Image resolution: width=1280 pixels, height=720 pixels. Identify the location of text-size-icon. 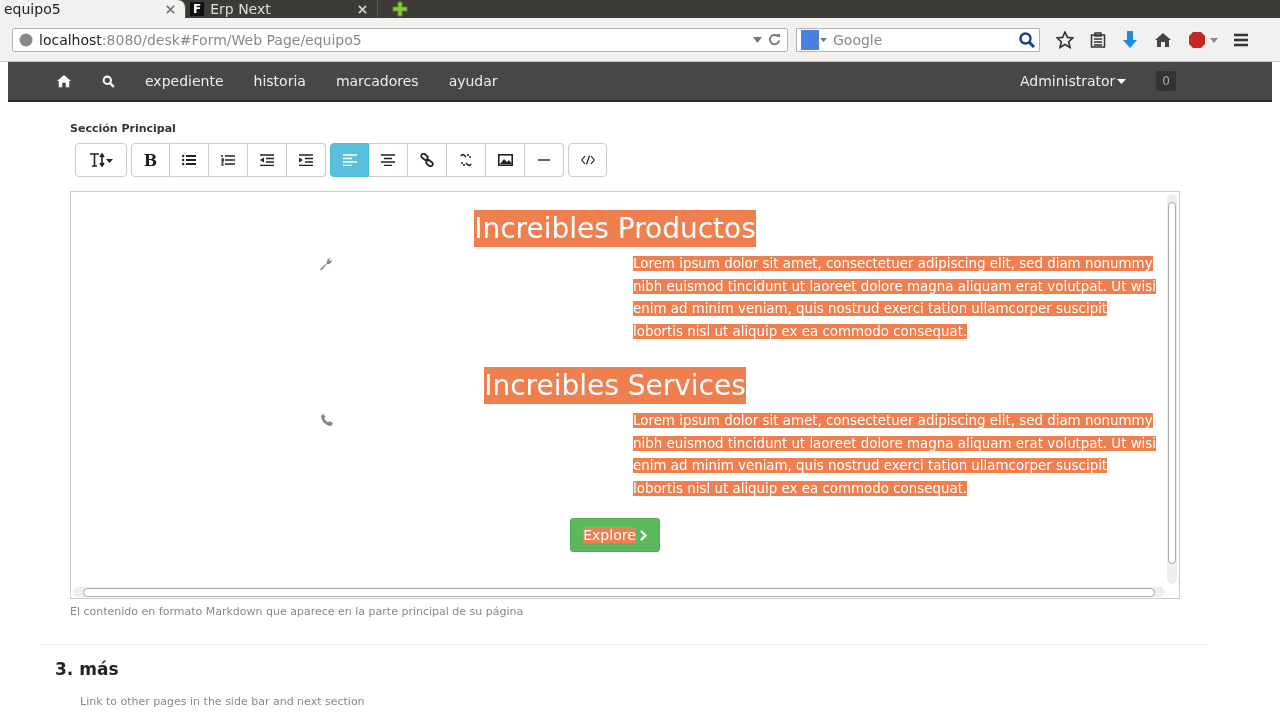
(101, 160).